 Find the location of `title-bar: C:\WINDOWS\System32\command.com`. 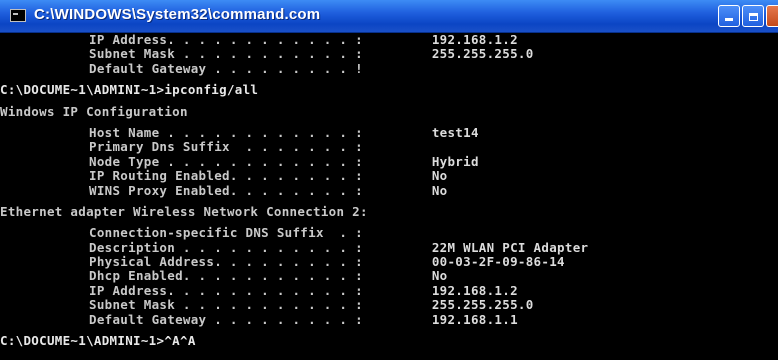

title-bar: C:\WINDOWS\System32\command.com is located at coordinates (389, 16).